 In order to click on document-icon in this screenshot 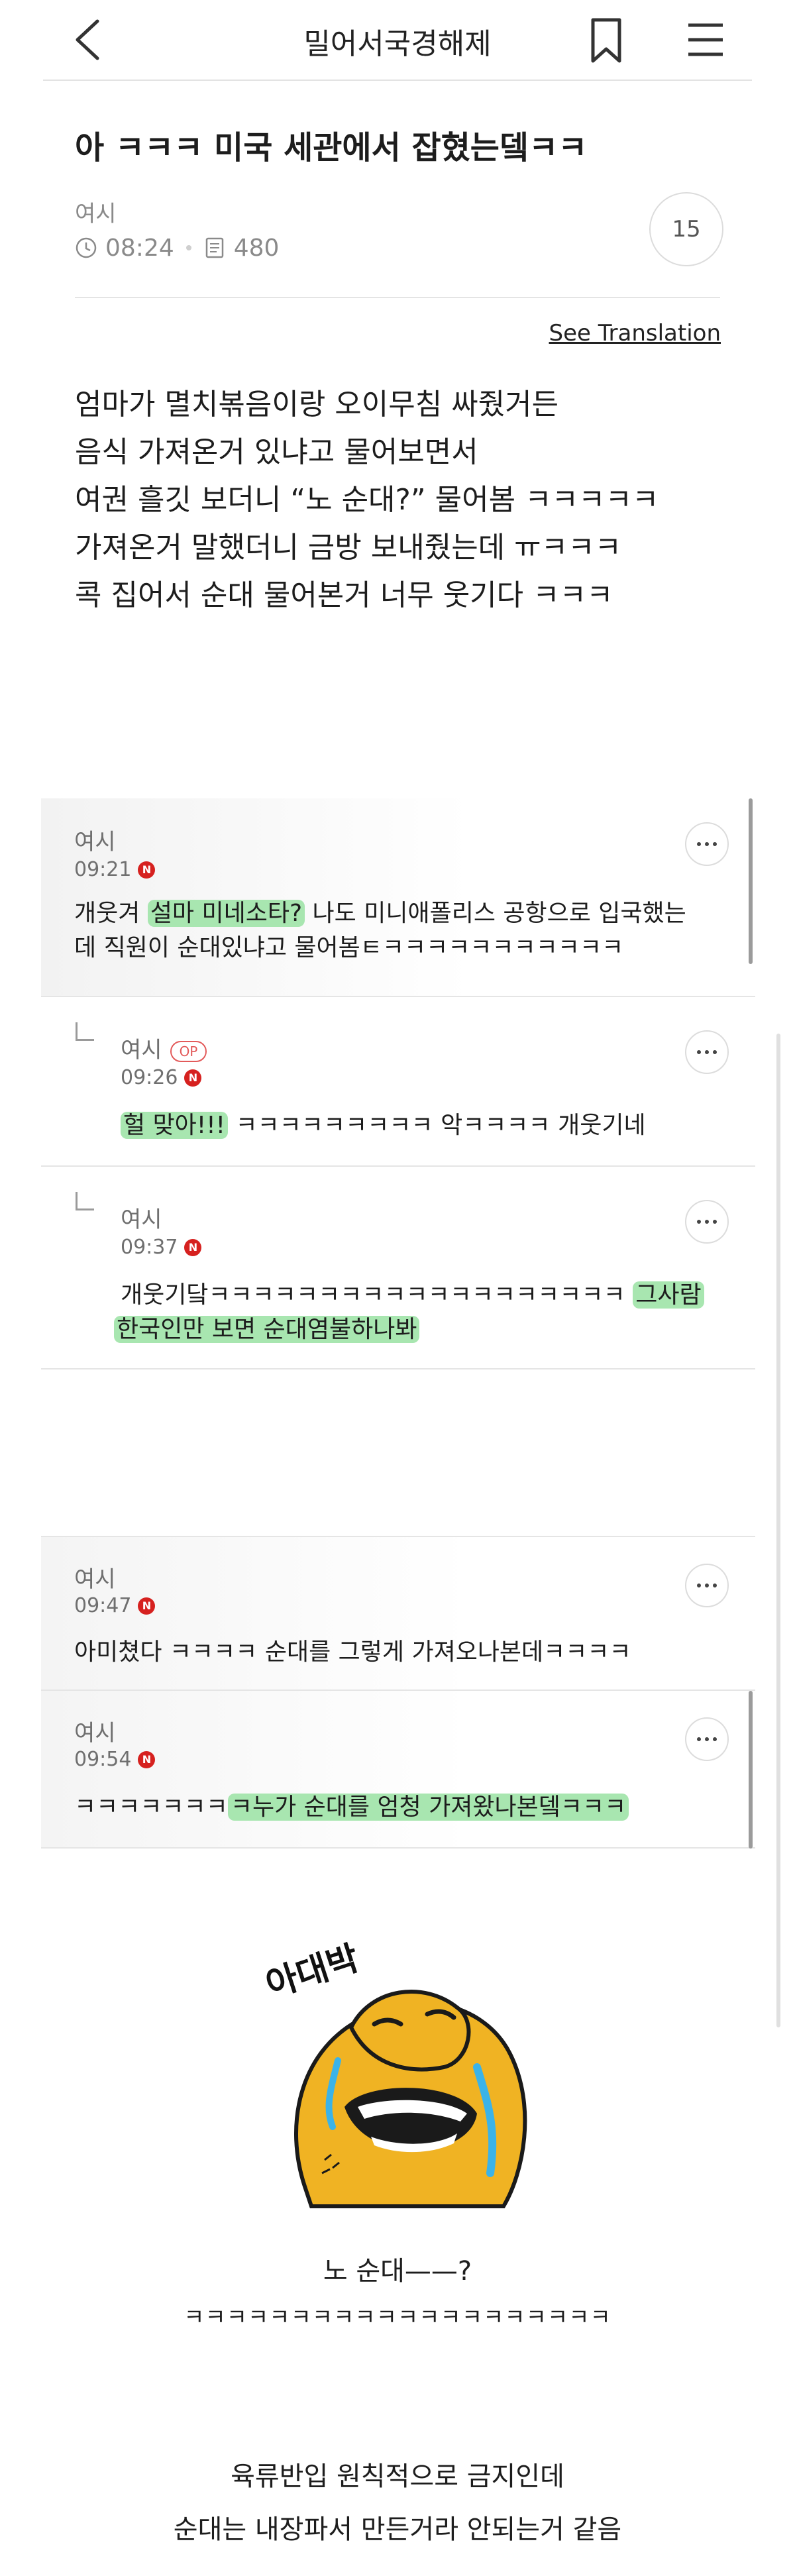, I will do `click(214, 247)`.